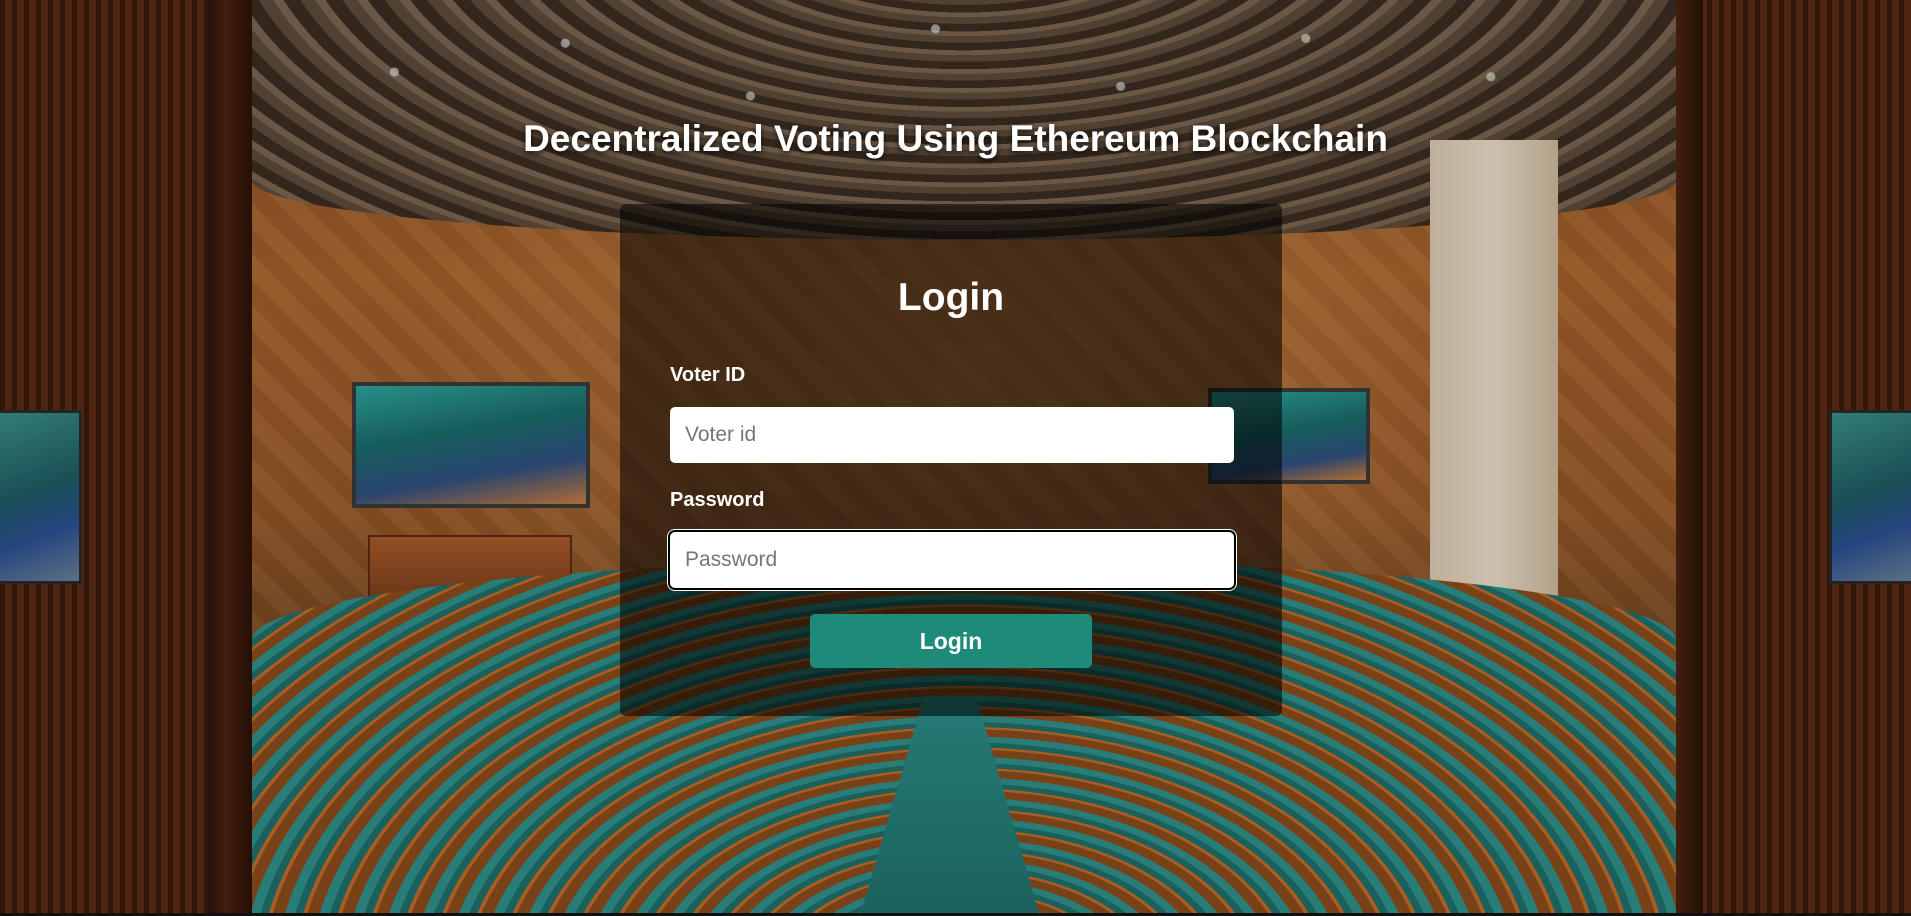  I want to click on voter-id-label: Voter ID, so click(708, 375).